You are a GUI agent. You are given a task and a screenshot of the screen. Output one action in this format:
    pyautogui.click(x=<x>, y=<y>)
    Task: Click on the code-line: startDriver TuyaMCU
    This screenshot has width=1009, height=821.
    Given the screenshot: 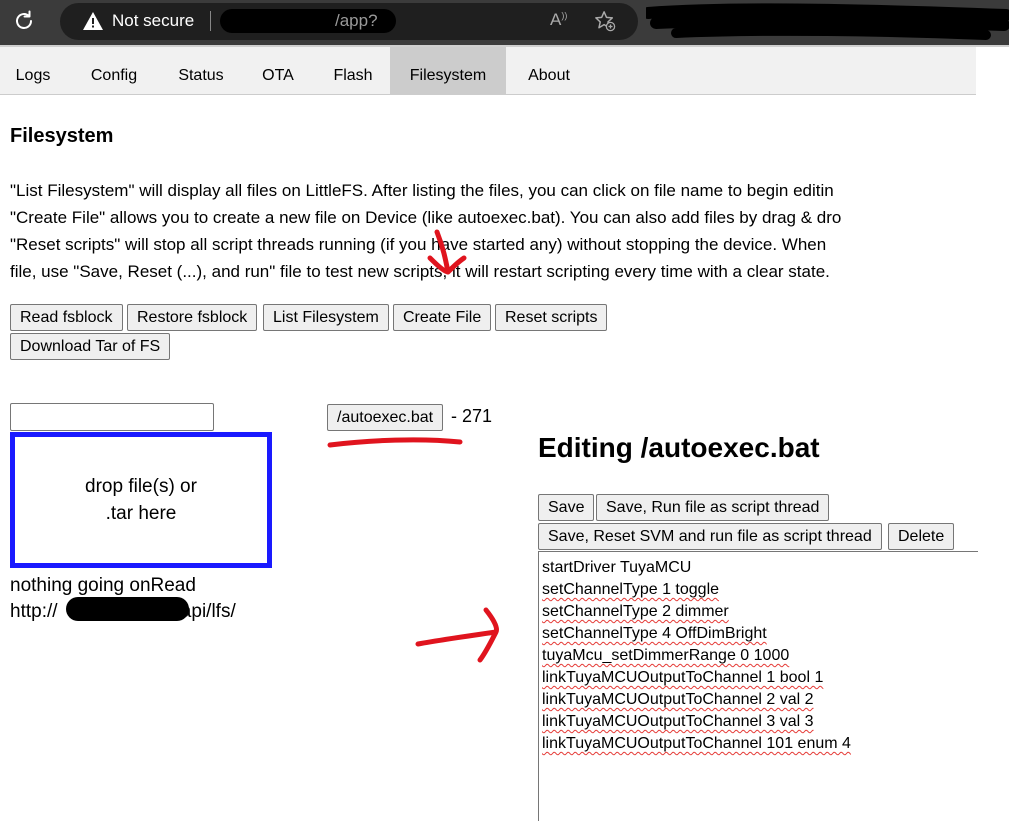 What is the action you would take?
    pyautogui.click(x=617, y=567)
    